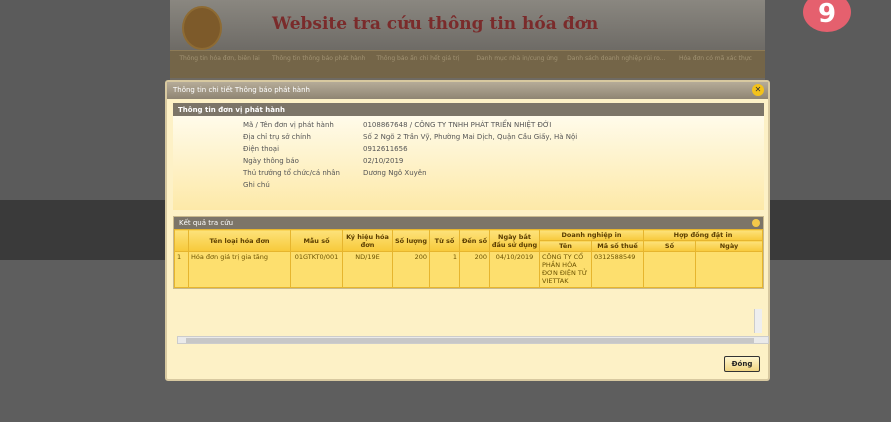 The height and width of the screenshot is (422, 891). What do you see at coordinates (827, 16) in the screenshot?
I see `brand-logo: 9` at bounding box center [827, 16].